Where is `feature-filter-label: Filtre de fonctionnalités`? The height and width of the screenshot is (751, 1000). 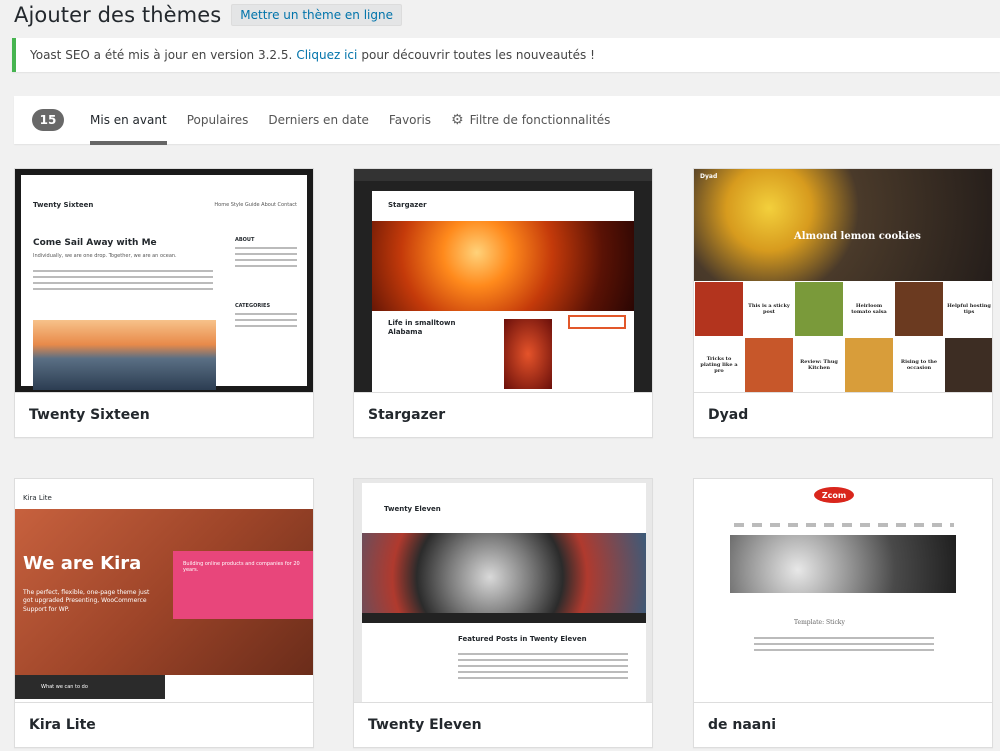 feature-filter-label: Filtre de fonctionnalités is located at coordinates (540, 120).